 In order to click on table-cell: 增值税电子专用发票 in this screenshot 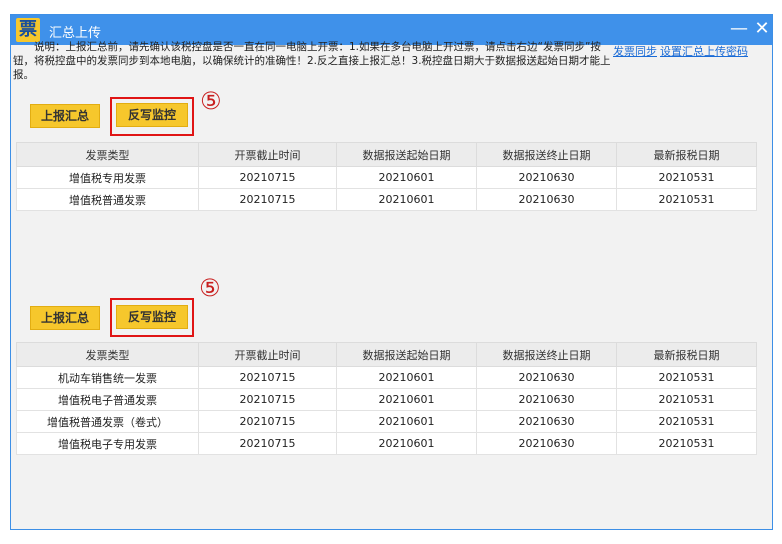, I will do `click(107, 443)`.